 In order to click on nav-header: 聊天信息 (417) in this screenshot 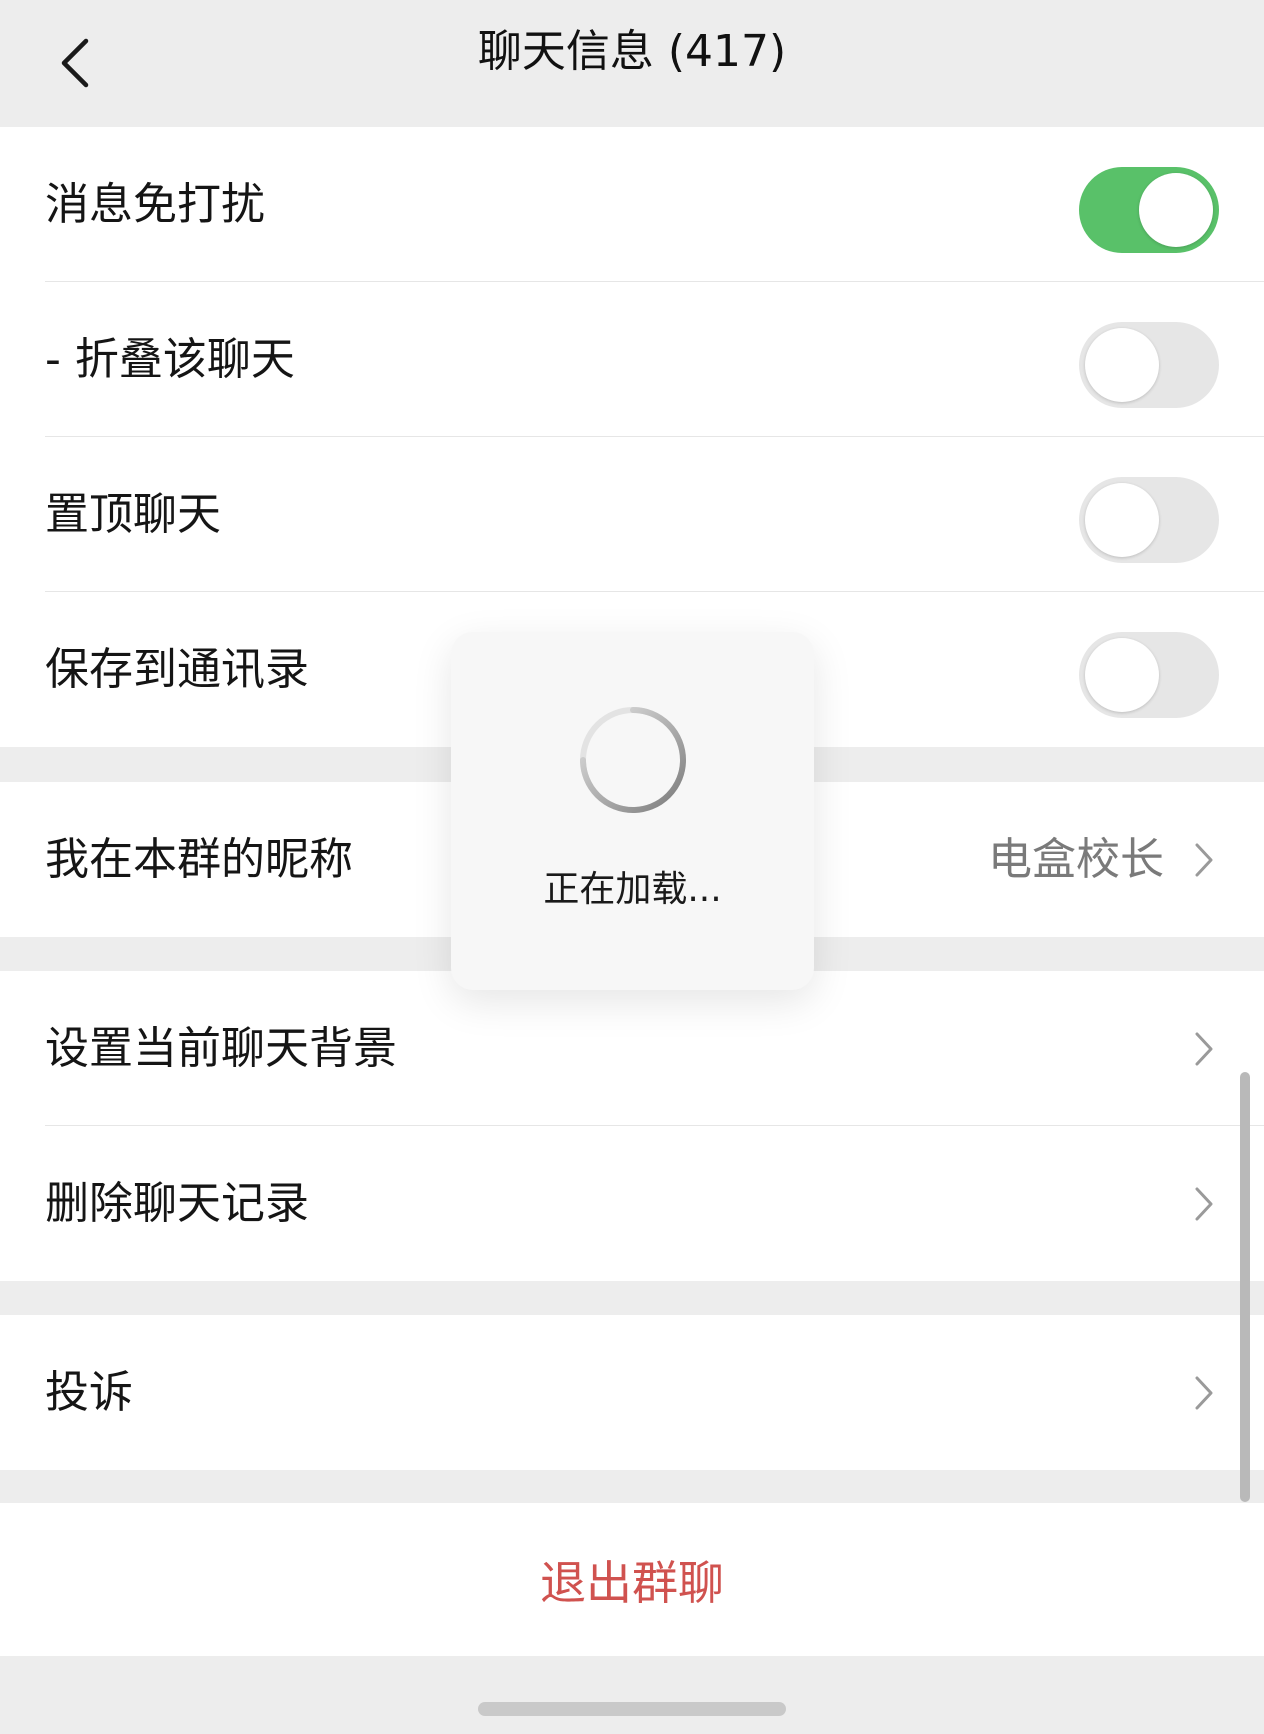, I will do `click(632, 63)`.